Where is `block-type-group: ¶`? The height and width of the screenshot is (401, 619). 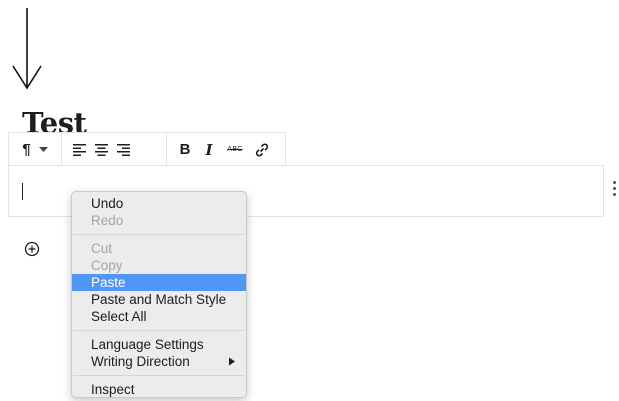 block-type-group: ¶ is located at coordinates (35, 149).